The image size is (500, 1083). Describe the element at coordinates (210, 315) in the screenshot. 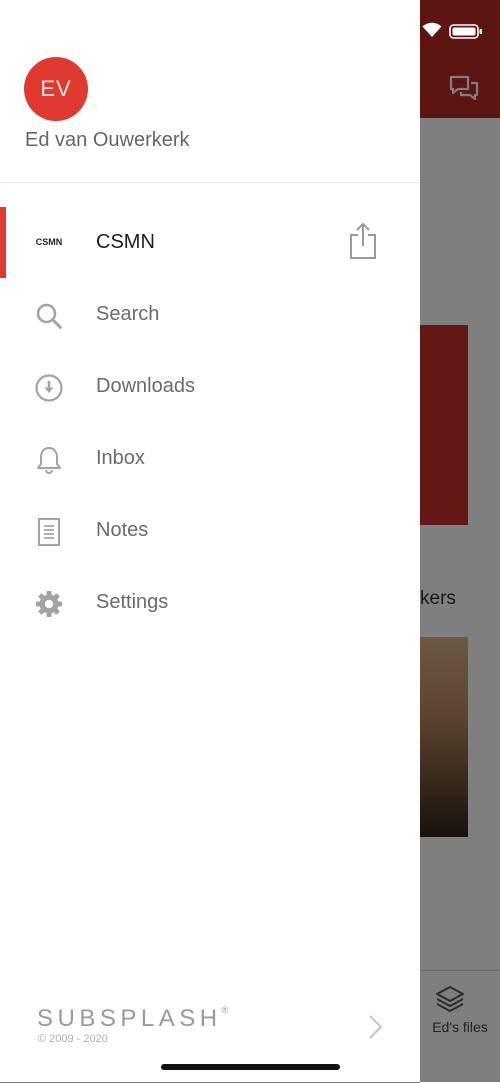

I see `menu-item-search: Search` at that location.